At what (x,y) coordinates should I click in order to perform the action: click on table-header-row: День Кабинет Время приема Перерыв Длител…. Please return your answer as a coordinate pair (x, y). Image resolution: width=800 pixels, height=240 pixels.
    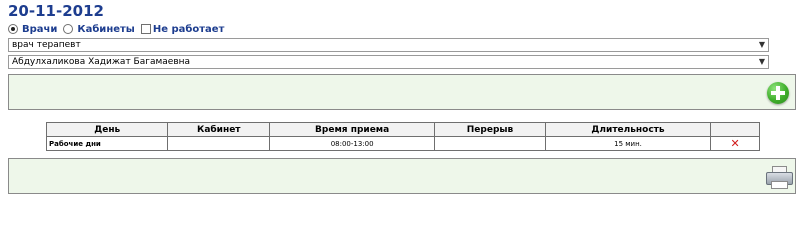
    Looking at the image, I should click on (402, 129).